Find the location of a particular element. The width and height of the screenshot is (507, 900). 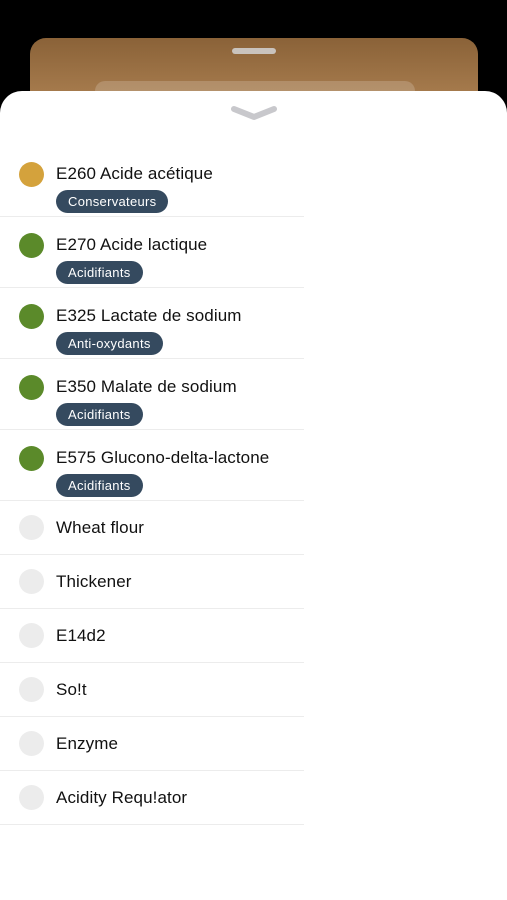

ingredient-name: Enzyme is located at coordinates (87, 743).